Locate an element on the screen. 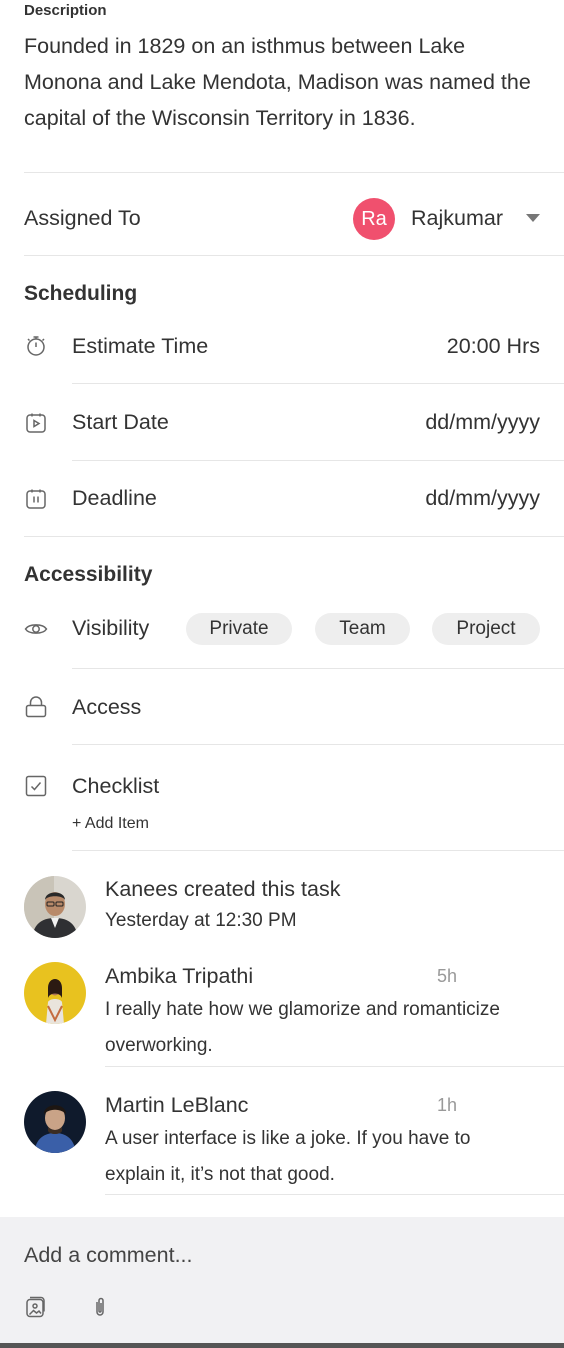 This screenshot has height=1348, width=564. deadline-label: Deadline is located at coordinates (114, 498).